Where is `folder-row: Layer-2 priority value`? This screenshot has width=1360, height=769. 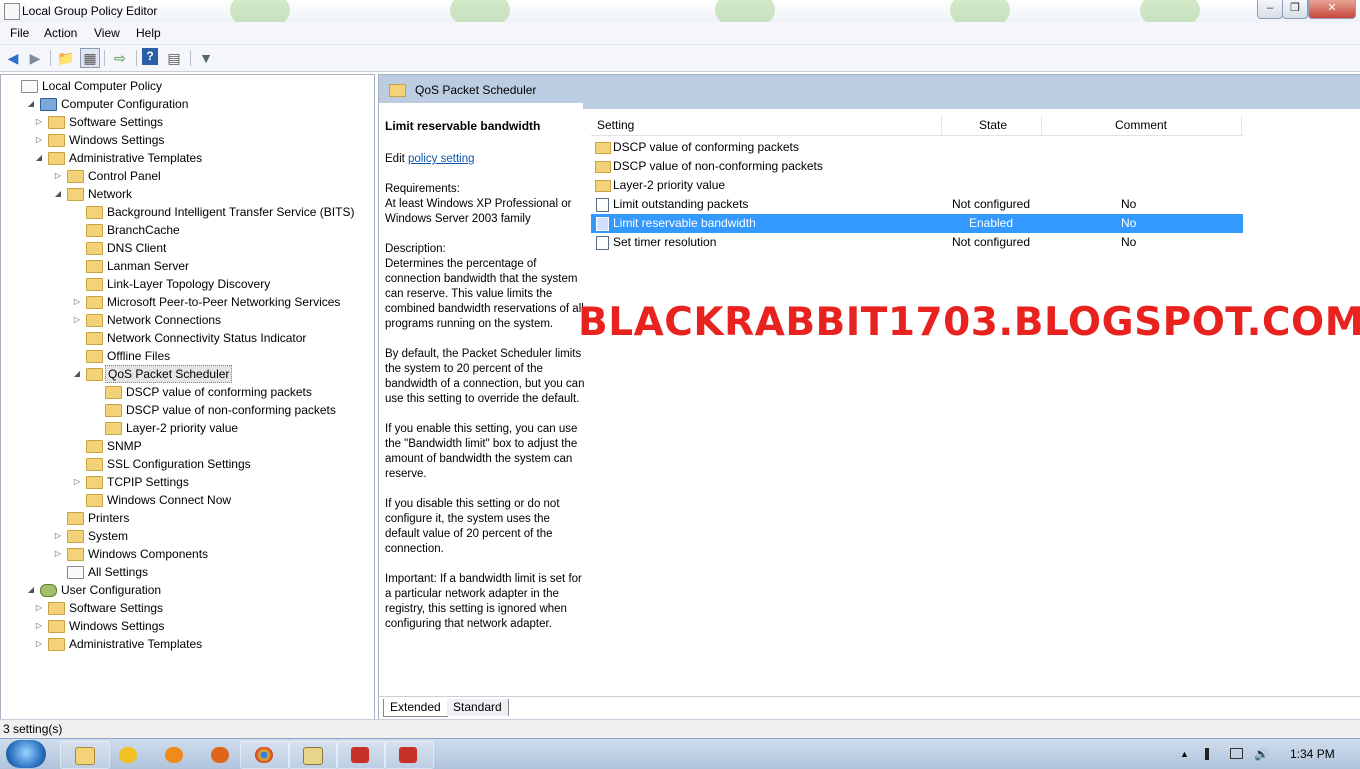 folder-row: Layer-2 priority value is located at coordinates (917, 185).